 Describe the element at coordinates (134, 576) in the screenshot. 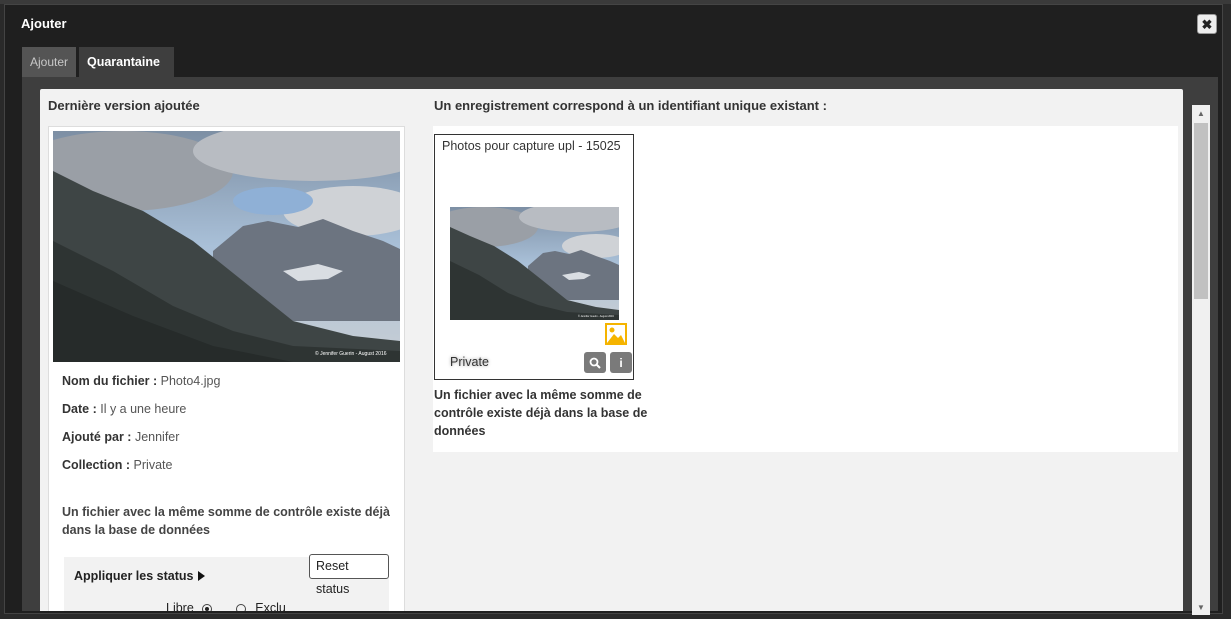

I see `apply-status-label: Appliquer les status` at that location.